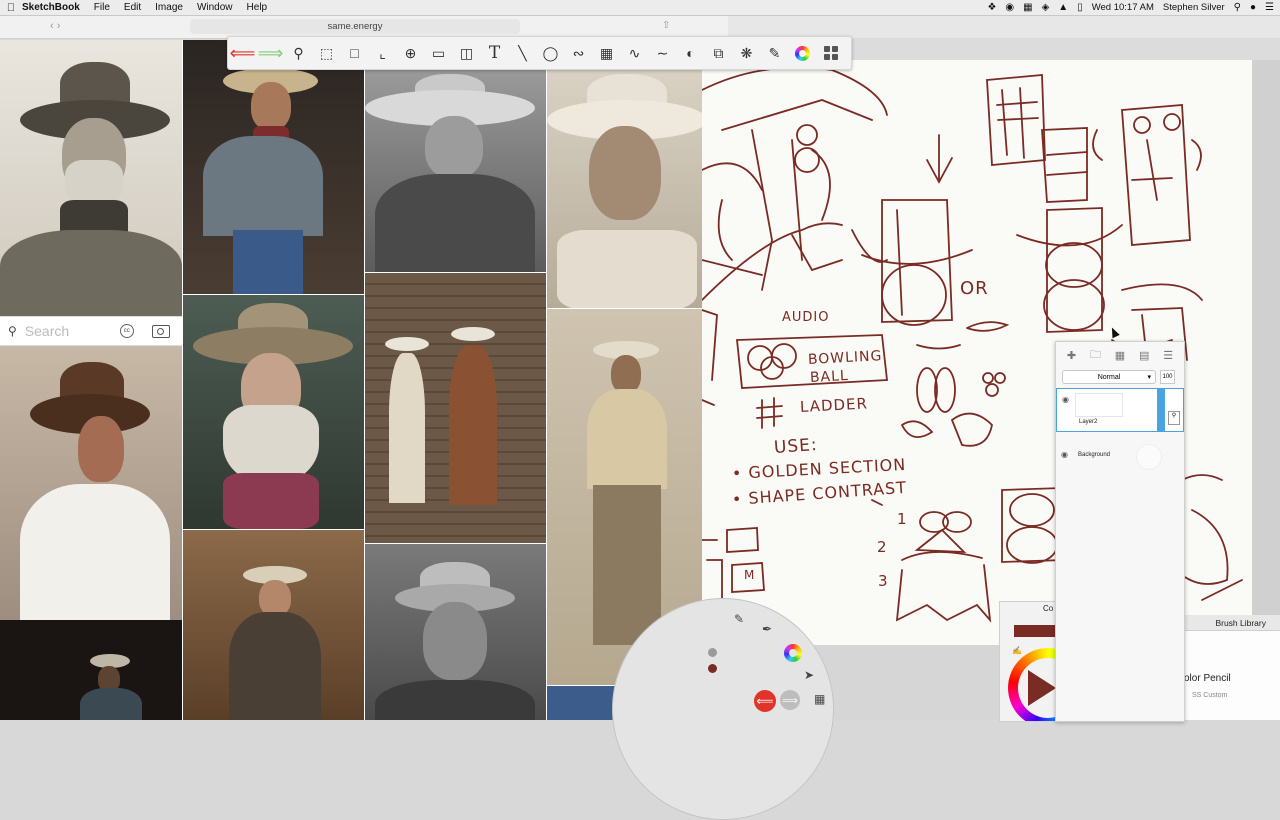 The width and height of the screenshot is (1280, 820). Describe the element at coordinates (55, 26) in the screenshot. I see `back-forward-icon: ‹ ›` at that location.